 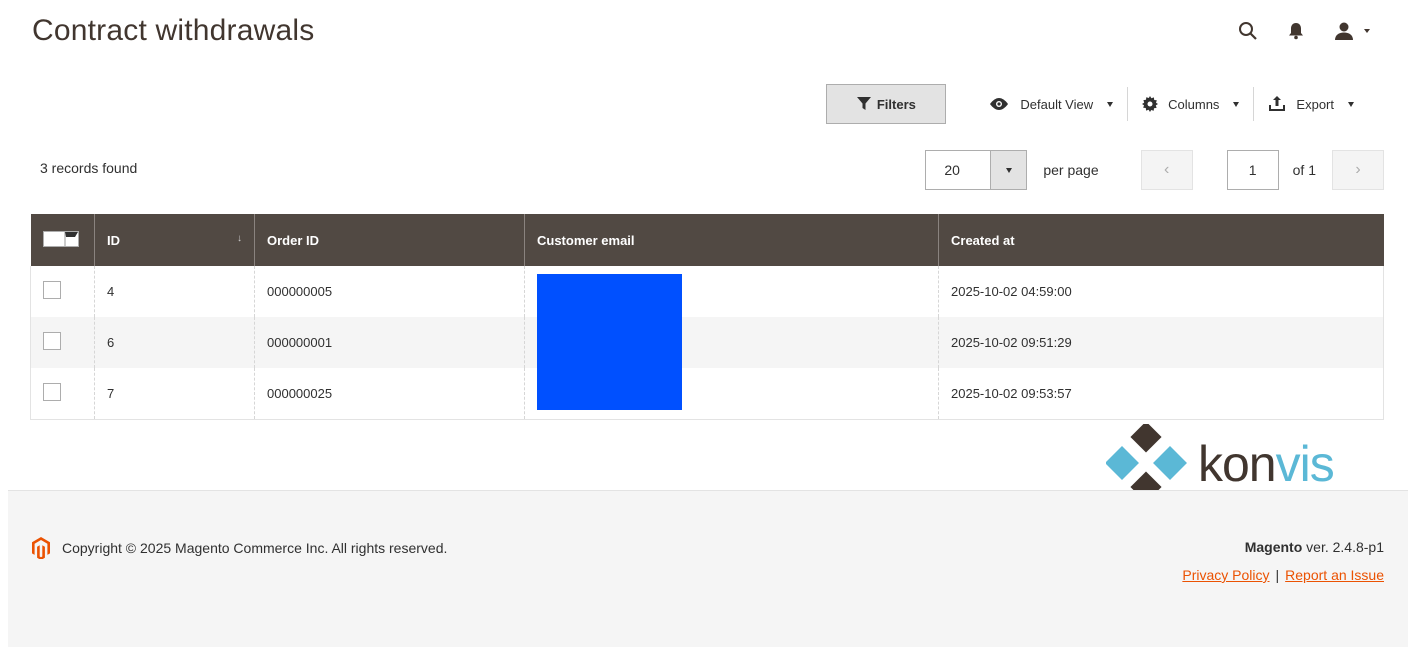 What do you see at coordinates (976, 170) in the screenshot?
I see `per-page-select: 20` at bounding box center [976, 170].